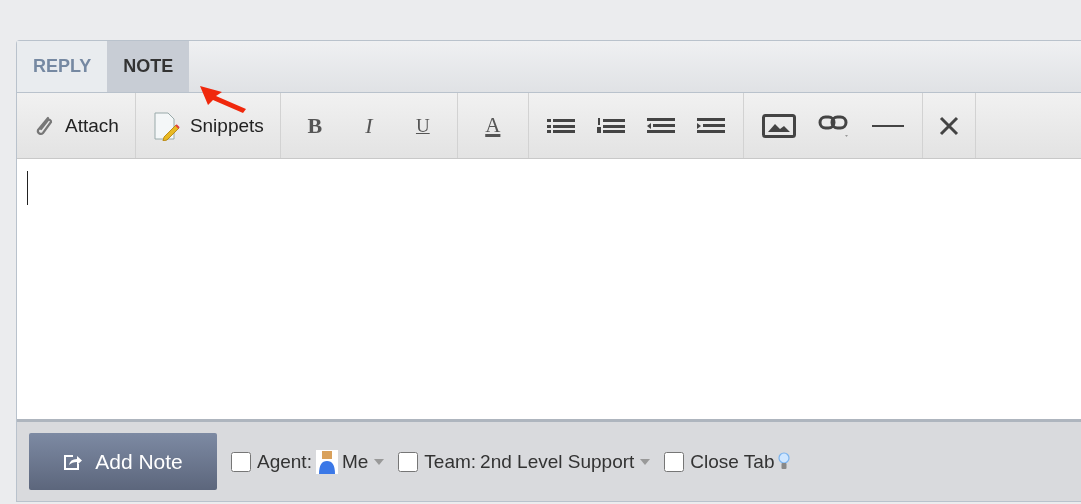 The height and width of the screenshot is (504, 1081). I want to click on text-cursor, so click(27, 188).